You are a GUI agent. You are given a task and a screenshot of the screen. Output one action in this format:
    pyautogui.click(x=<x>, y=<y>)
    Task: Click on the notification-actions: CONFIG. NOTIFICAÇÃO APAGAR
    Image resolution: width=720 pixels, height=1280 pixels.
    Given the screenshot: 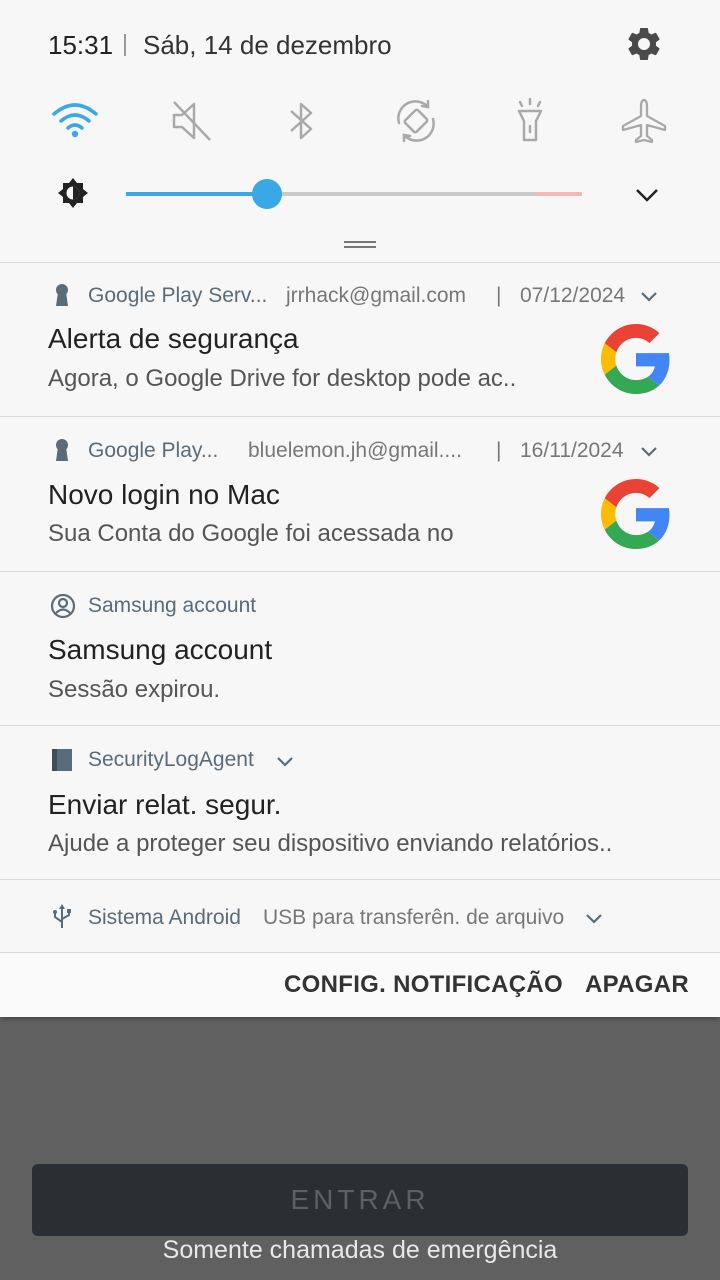 What is the action you would take?
    pyautogui.click(x=360, y=984)
    